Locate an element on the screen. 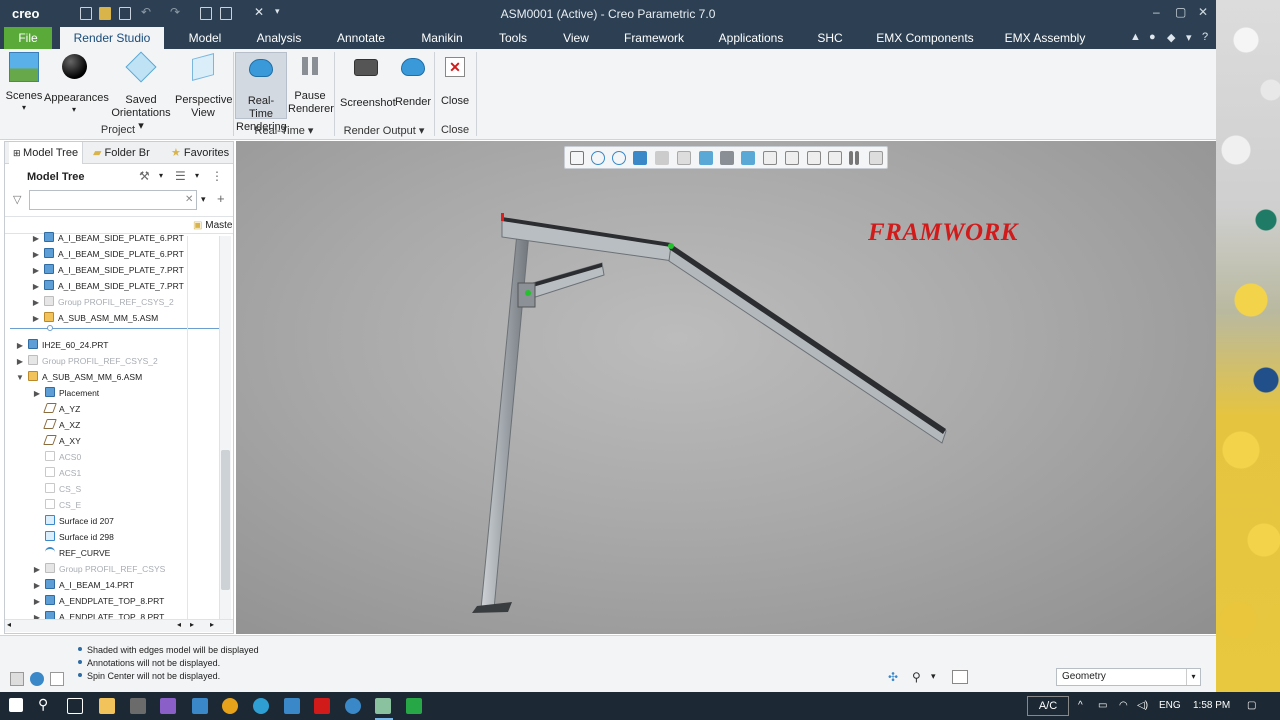 This screenshot has width=1280, height=720. clear-search-icon: ✕ is located at coordinates (189, 199).